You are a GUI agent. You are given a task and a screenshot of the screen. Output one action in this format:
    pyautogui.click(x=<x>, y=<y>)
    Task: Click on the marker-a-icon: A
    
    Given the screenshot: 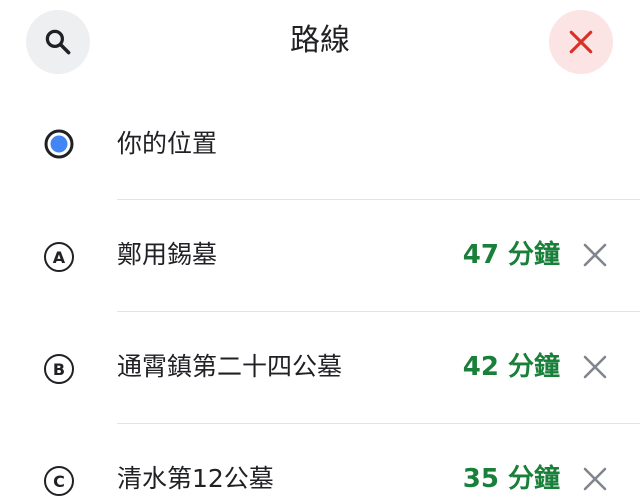 What is the action you would take?
    pyautogui.click(x=59, y=257)
    